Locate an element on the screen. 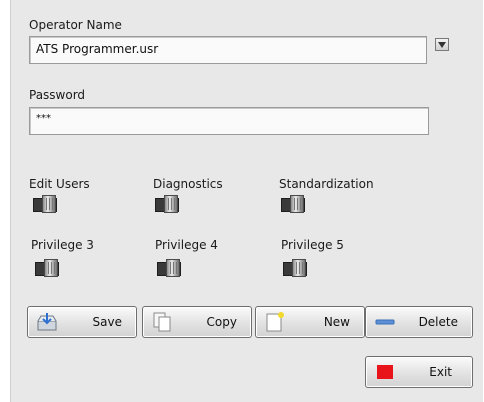 Image resolution: width=484 pixels, height=402 pixels. privilege-label-3: Privilege 3 is located at coordinates (62, 245).